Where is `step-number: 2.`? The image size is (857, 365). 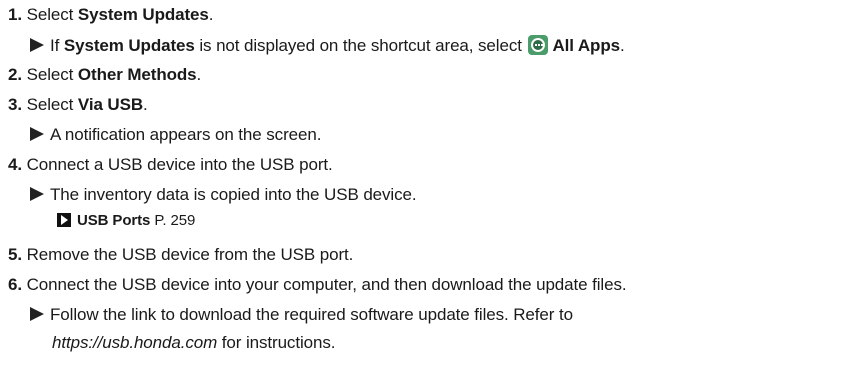
step-number: 2. is located at coordinates (15, 74).